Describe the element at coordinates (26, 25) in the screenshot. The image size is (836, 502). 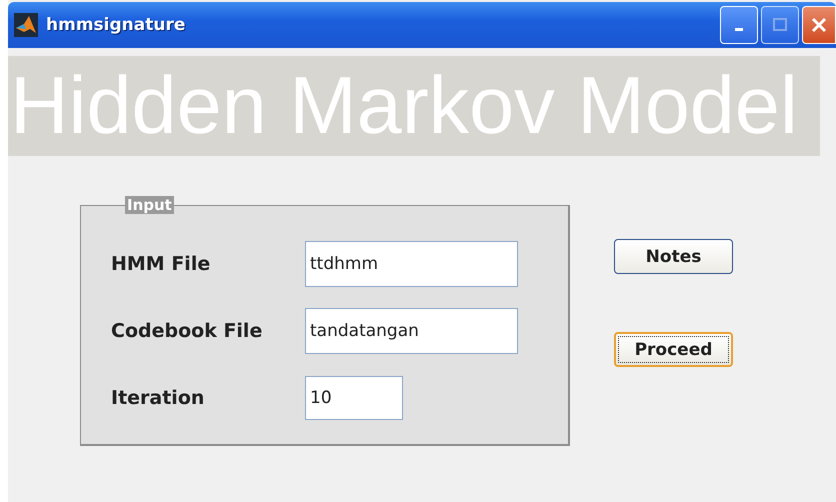
I see `app-icon` at that location.